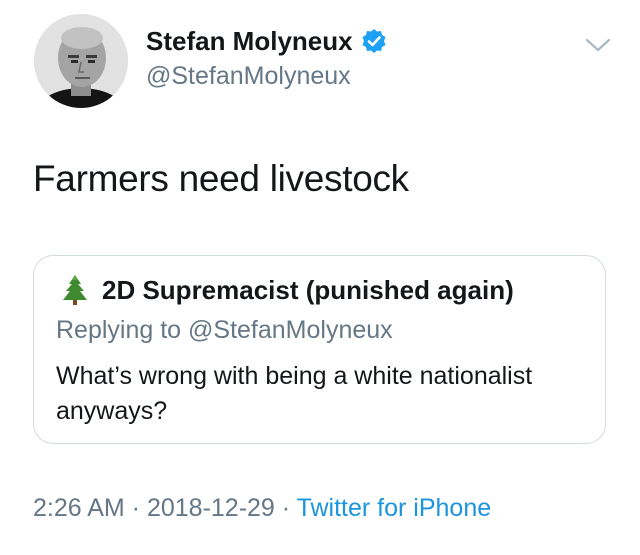 The width and height of the screenshot is (640, 555). Describe the element at coordinates (75, 290) in the screenshot. I see `evergreen-tree-icon` at that location.